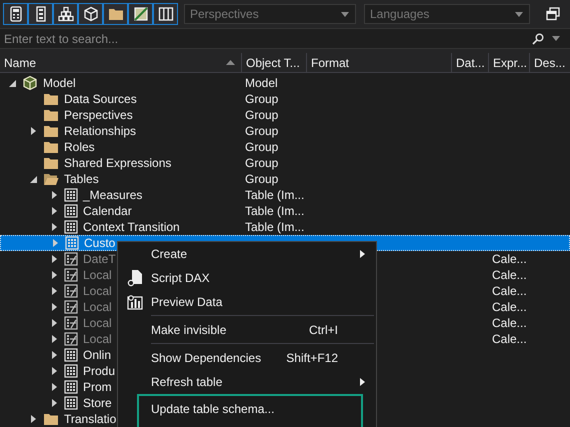 This screenshot has width=570, height=427. Describe the element at coordinates (100, 131) in the screenshot. I see `node-name: Relationships` at that location.